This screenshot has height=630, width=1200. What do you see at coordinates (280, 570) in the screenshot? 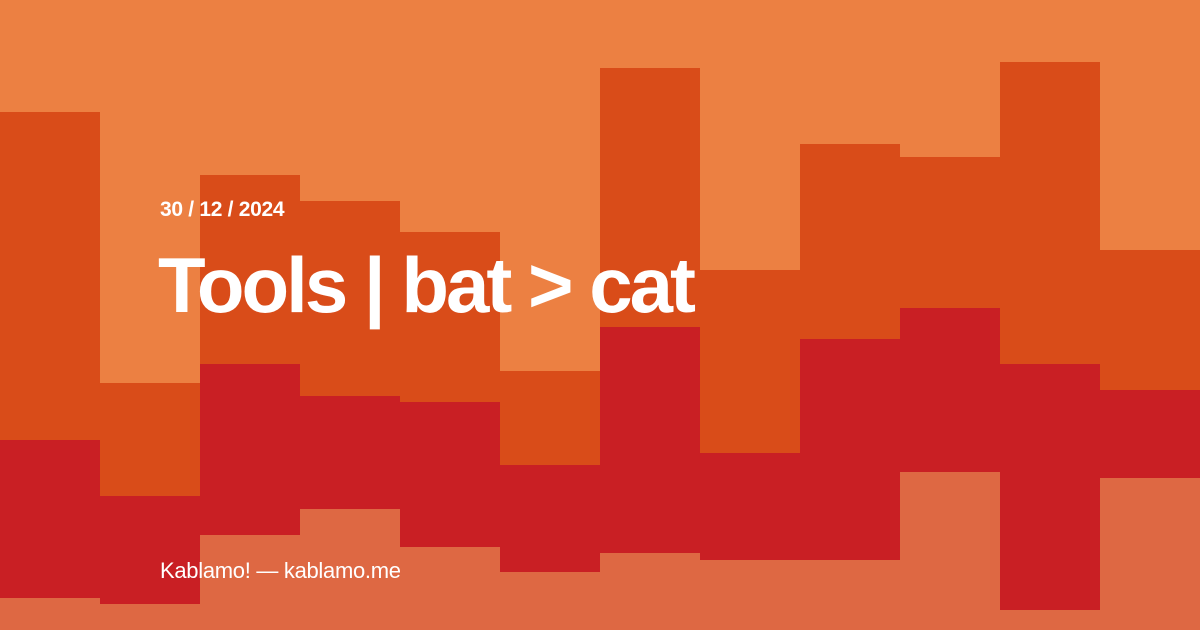
I see `site-footer: Kablamo! — kablamo.me` at bounding box center [280, 570].